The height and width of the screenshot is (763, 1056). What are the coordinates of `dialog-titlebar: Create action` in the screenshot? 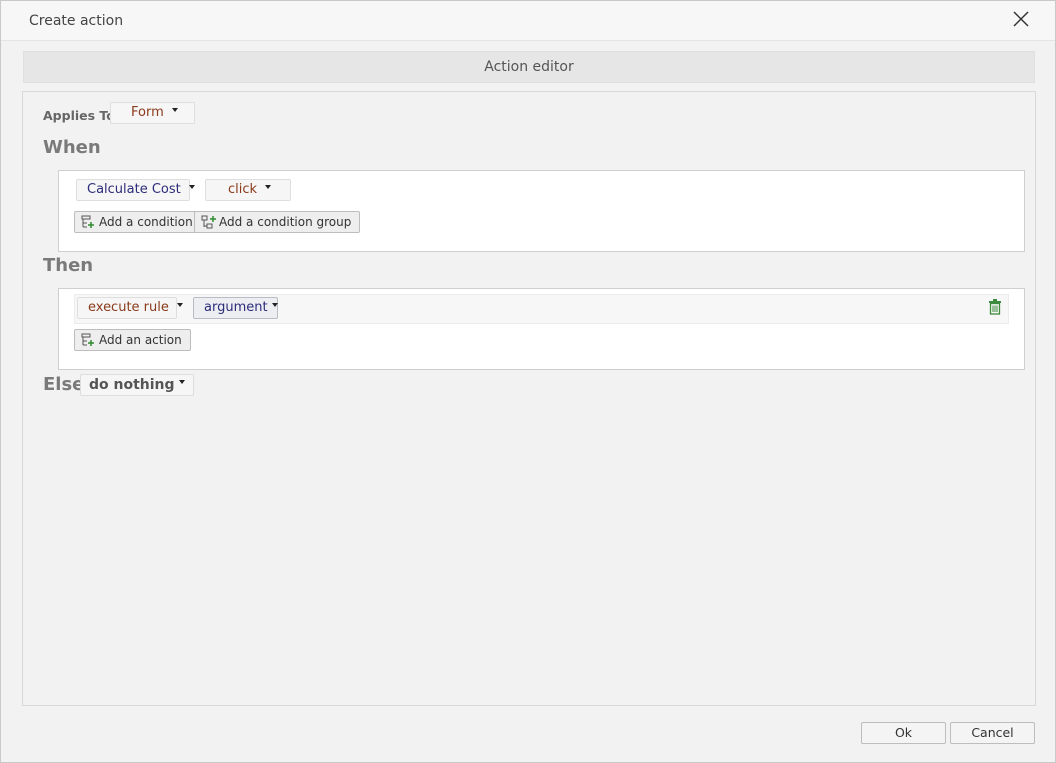 It's located at (528, 21).